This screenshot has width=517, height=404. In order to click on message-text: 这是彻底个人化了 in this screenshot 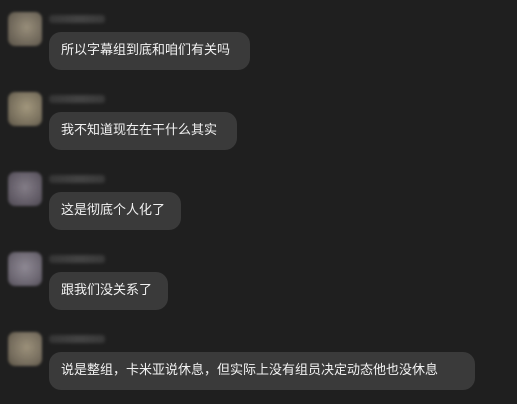, I will do `click(113, 210)`.